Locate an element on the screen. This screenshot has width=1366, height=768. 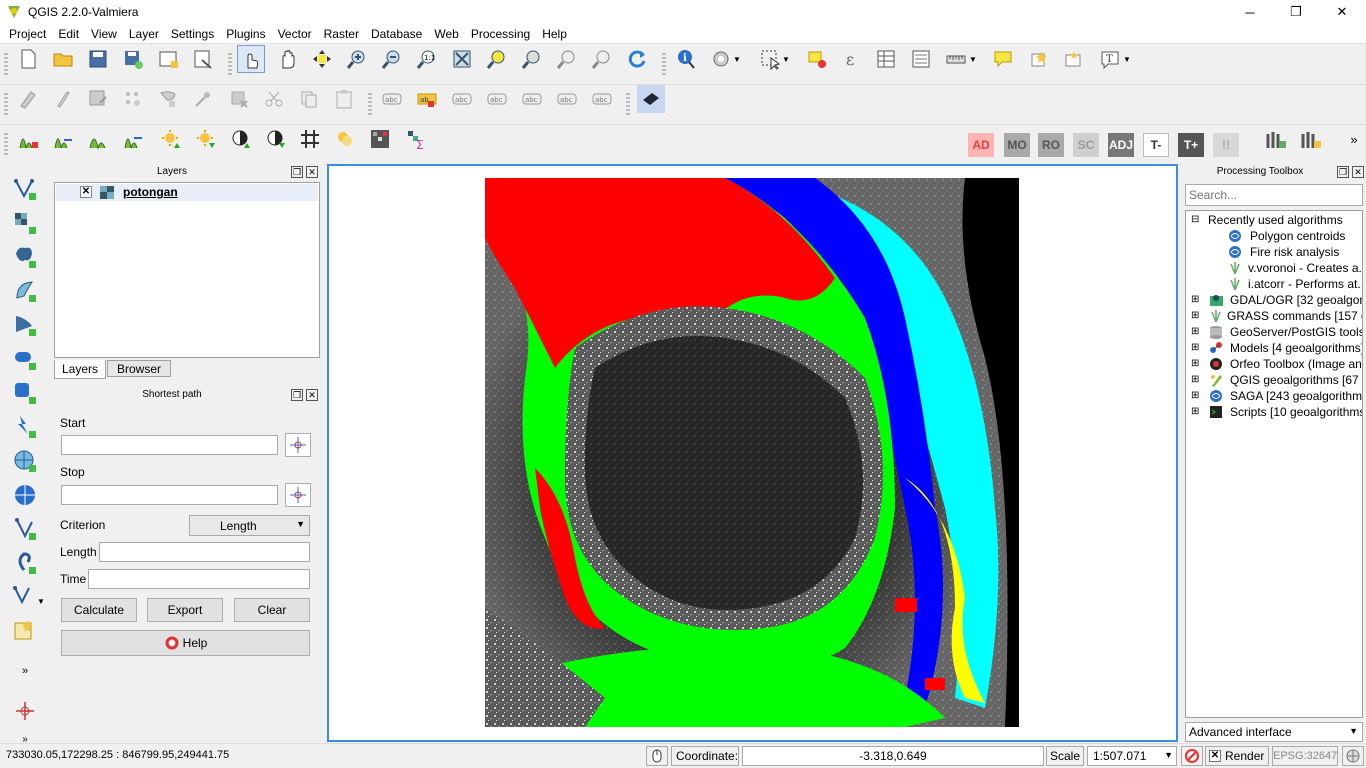
clear-button: Clear is located at coordinates (272, 610).